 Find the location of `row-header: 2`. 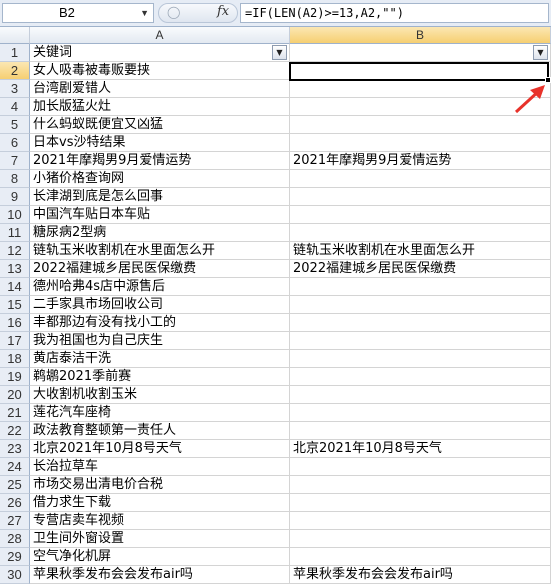

row-header: 2 is located at coordinates (15, 71).